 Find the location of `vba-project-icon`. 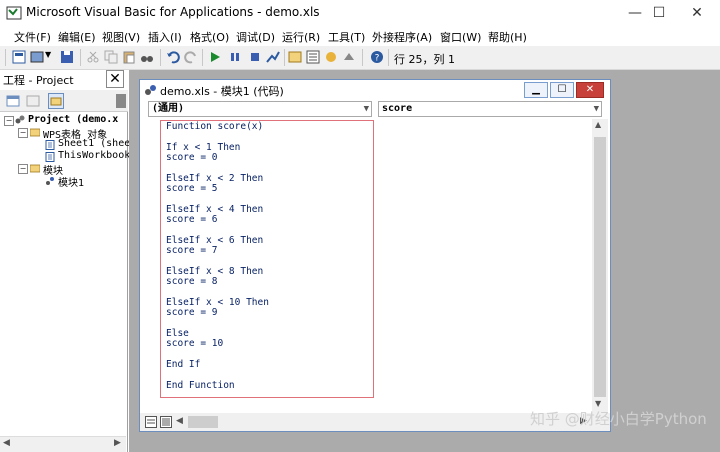

vba-project-icon is located at coordinates (20, 119).